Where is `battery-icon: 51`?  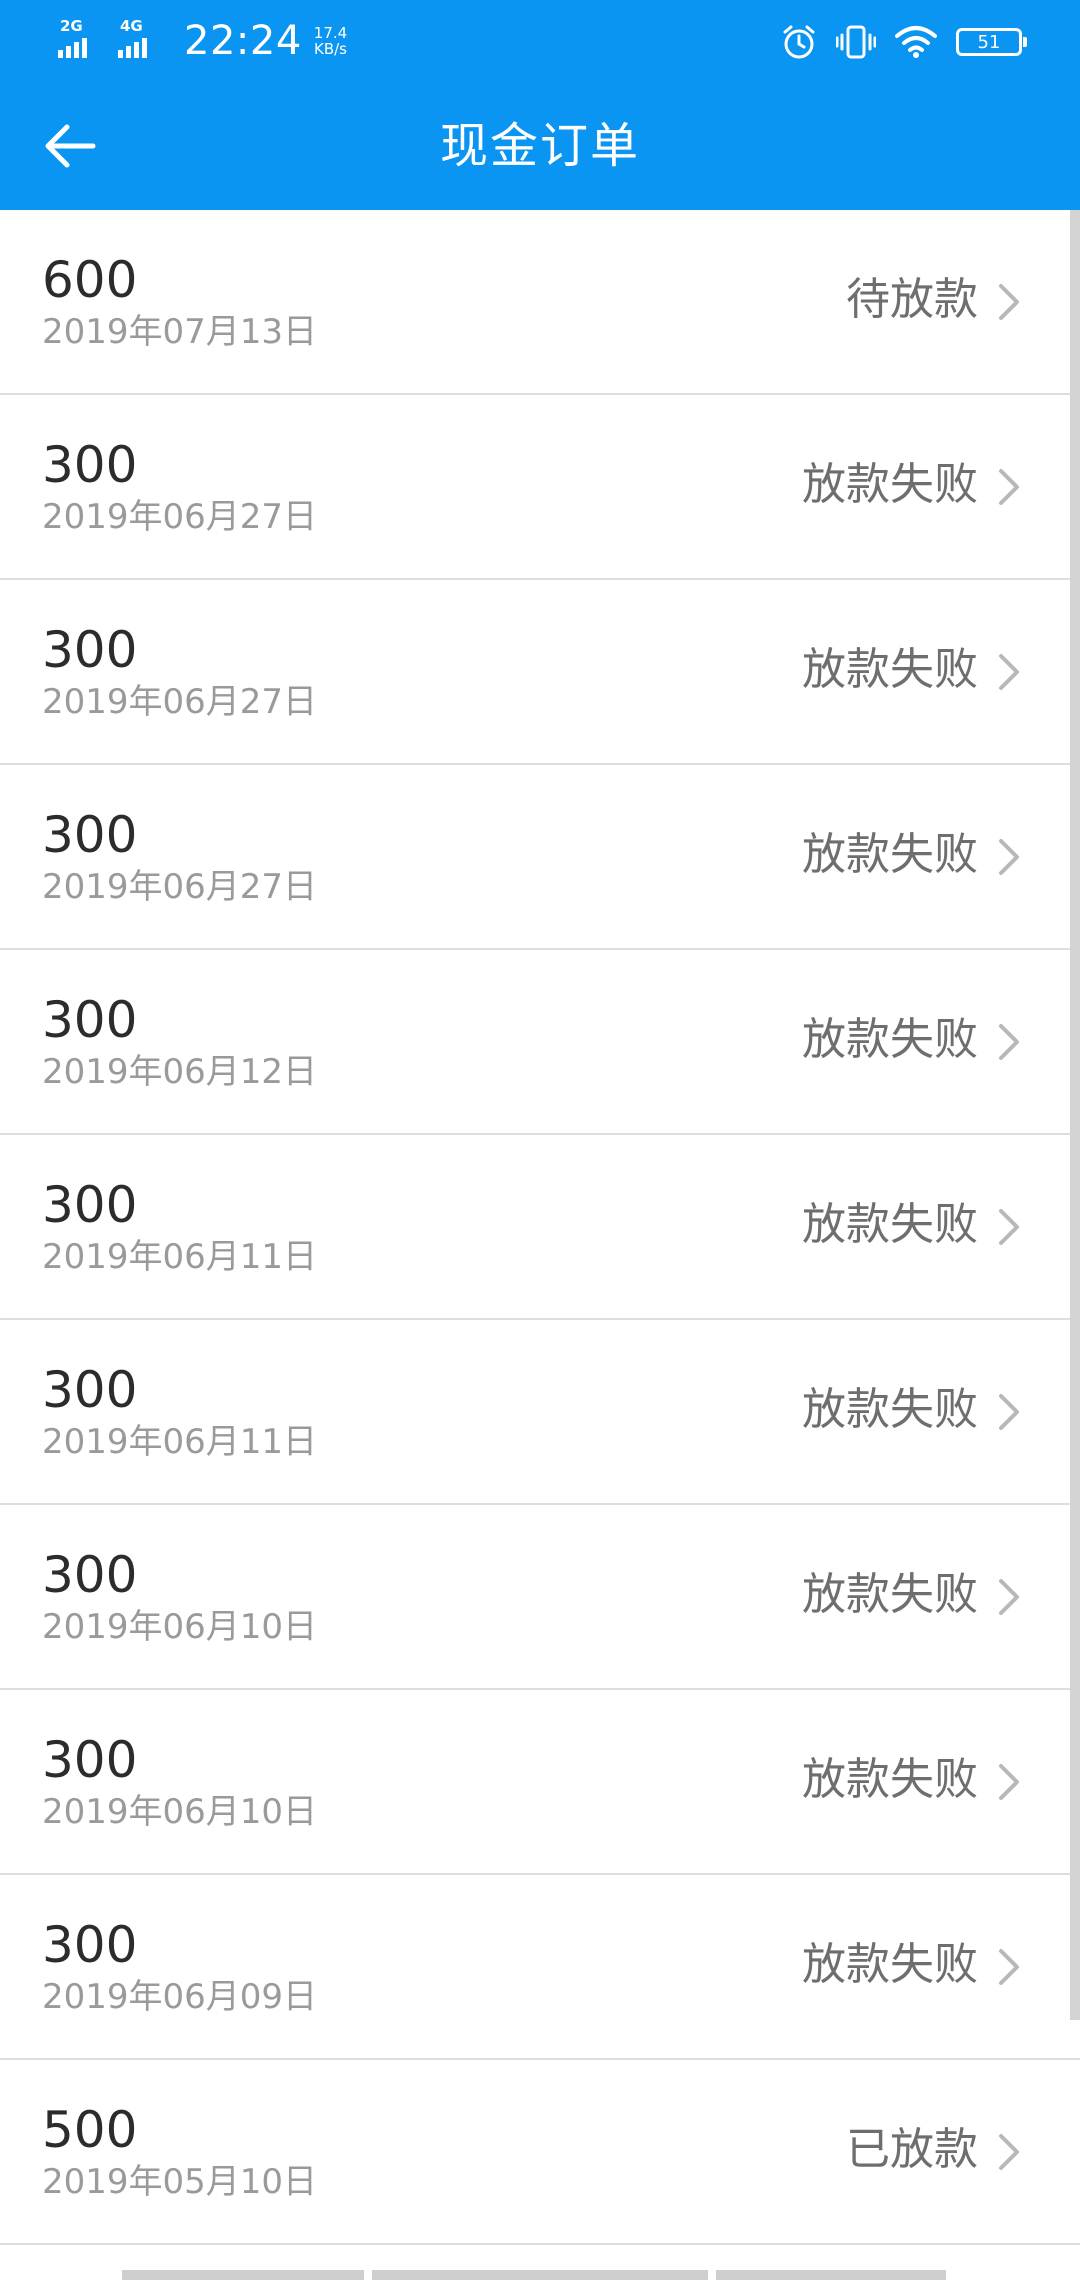
battery-icon: 51 is located at coordinates (991, 42).